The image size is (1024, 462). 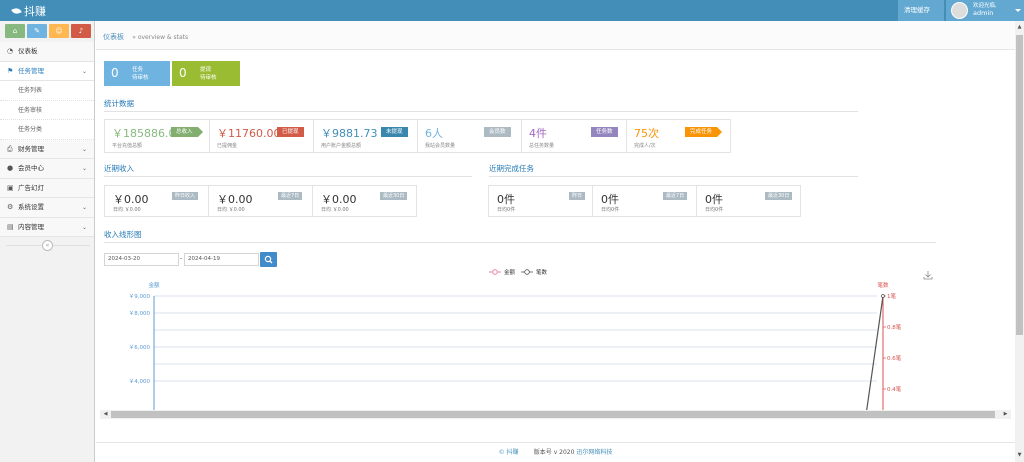 I want to click on stat-total-income: ￥185886.0 平台充值总额 总收入, so click(x=157, y=136).